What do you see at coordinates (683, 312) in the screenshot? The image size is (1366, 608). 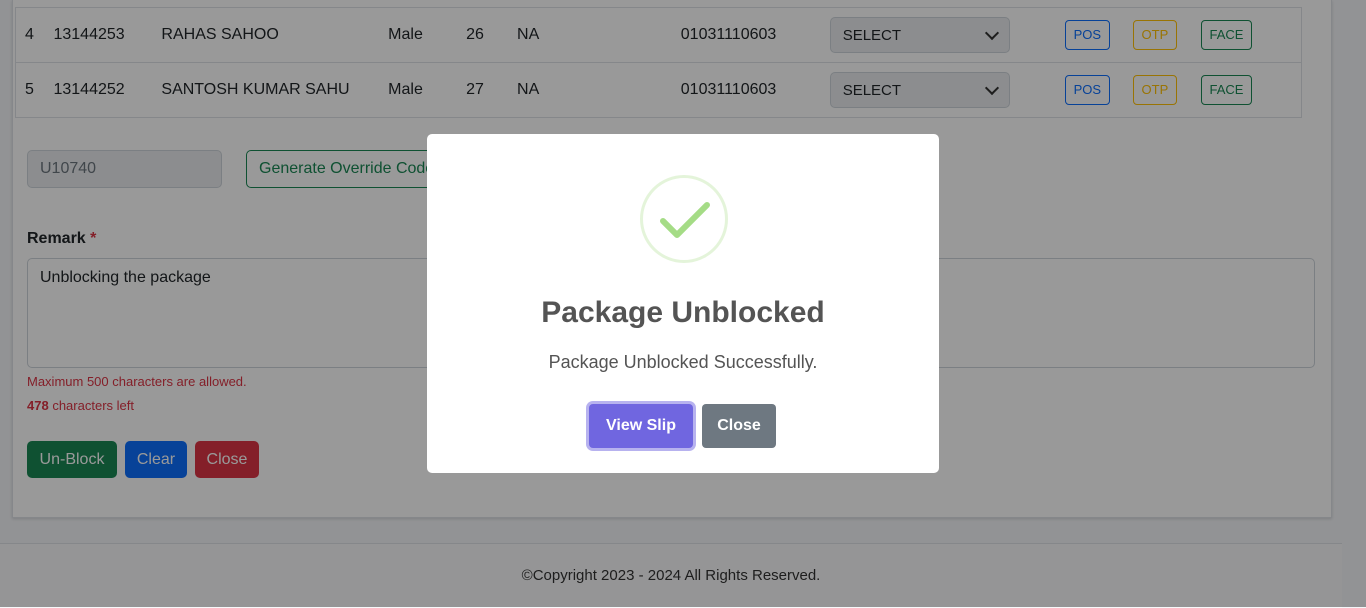 I see `modal-title: Package Unblocked` at bounding box center [683, 312].